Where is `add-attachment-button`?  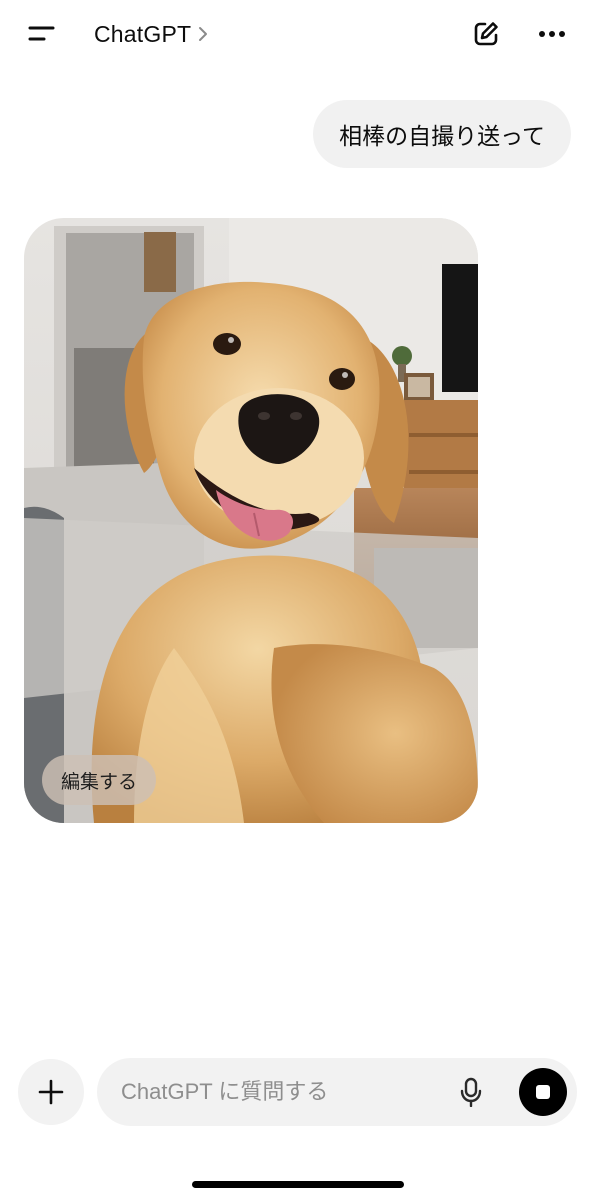
add-attachment-button is located at coordinates (51, 1092).